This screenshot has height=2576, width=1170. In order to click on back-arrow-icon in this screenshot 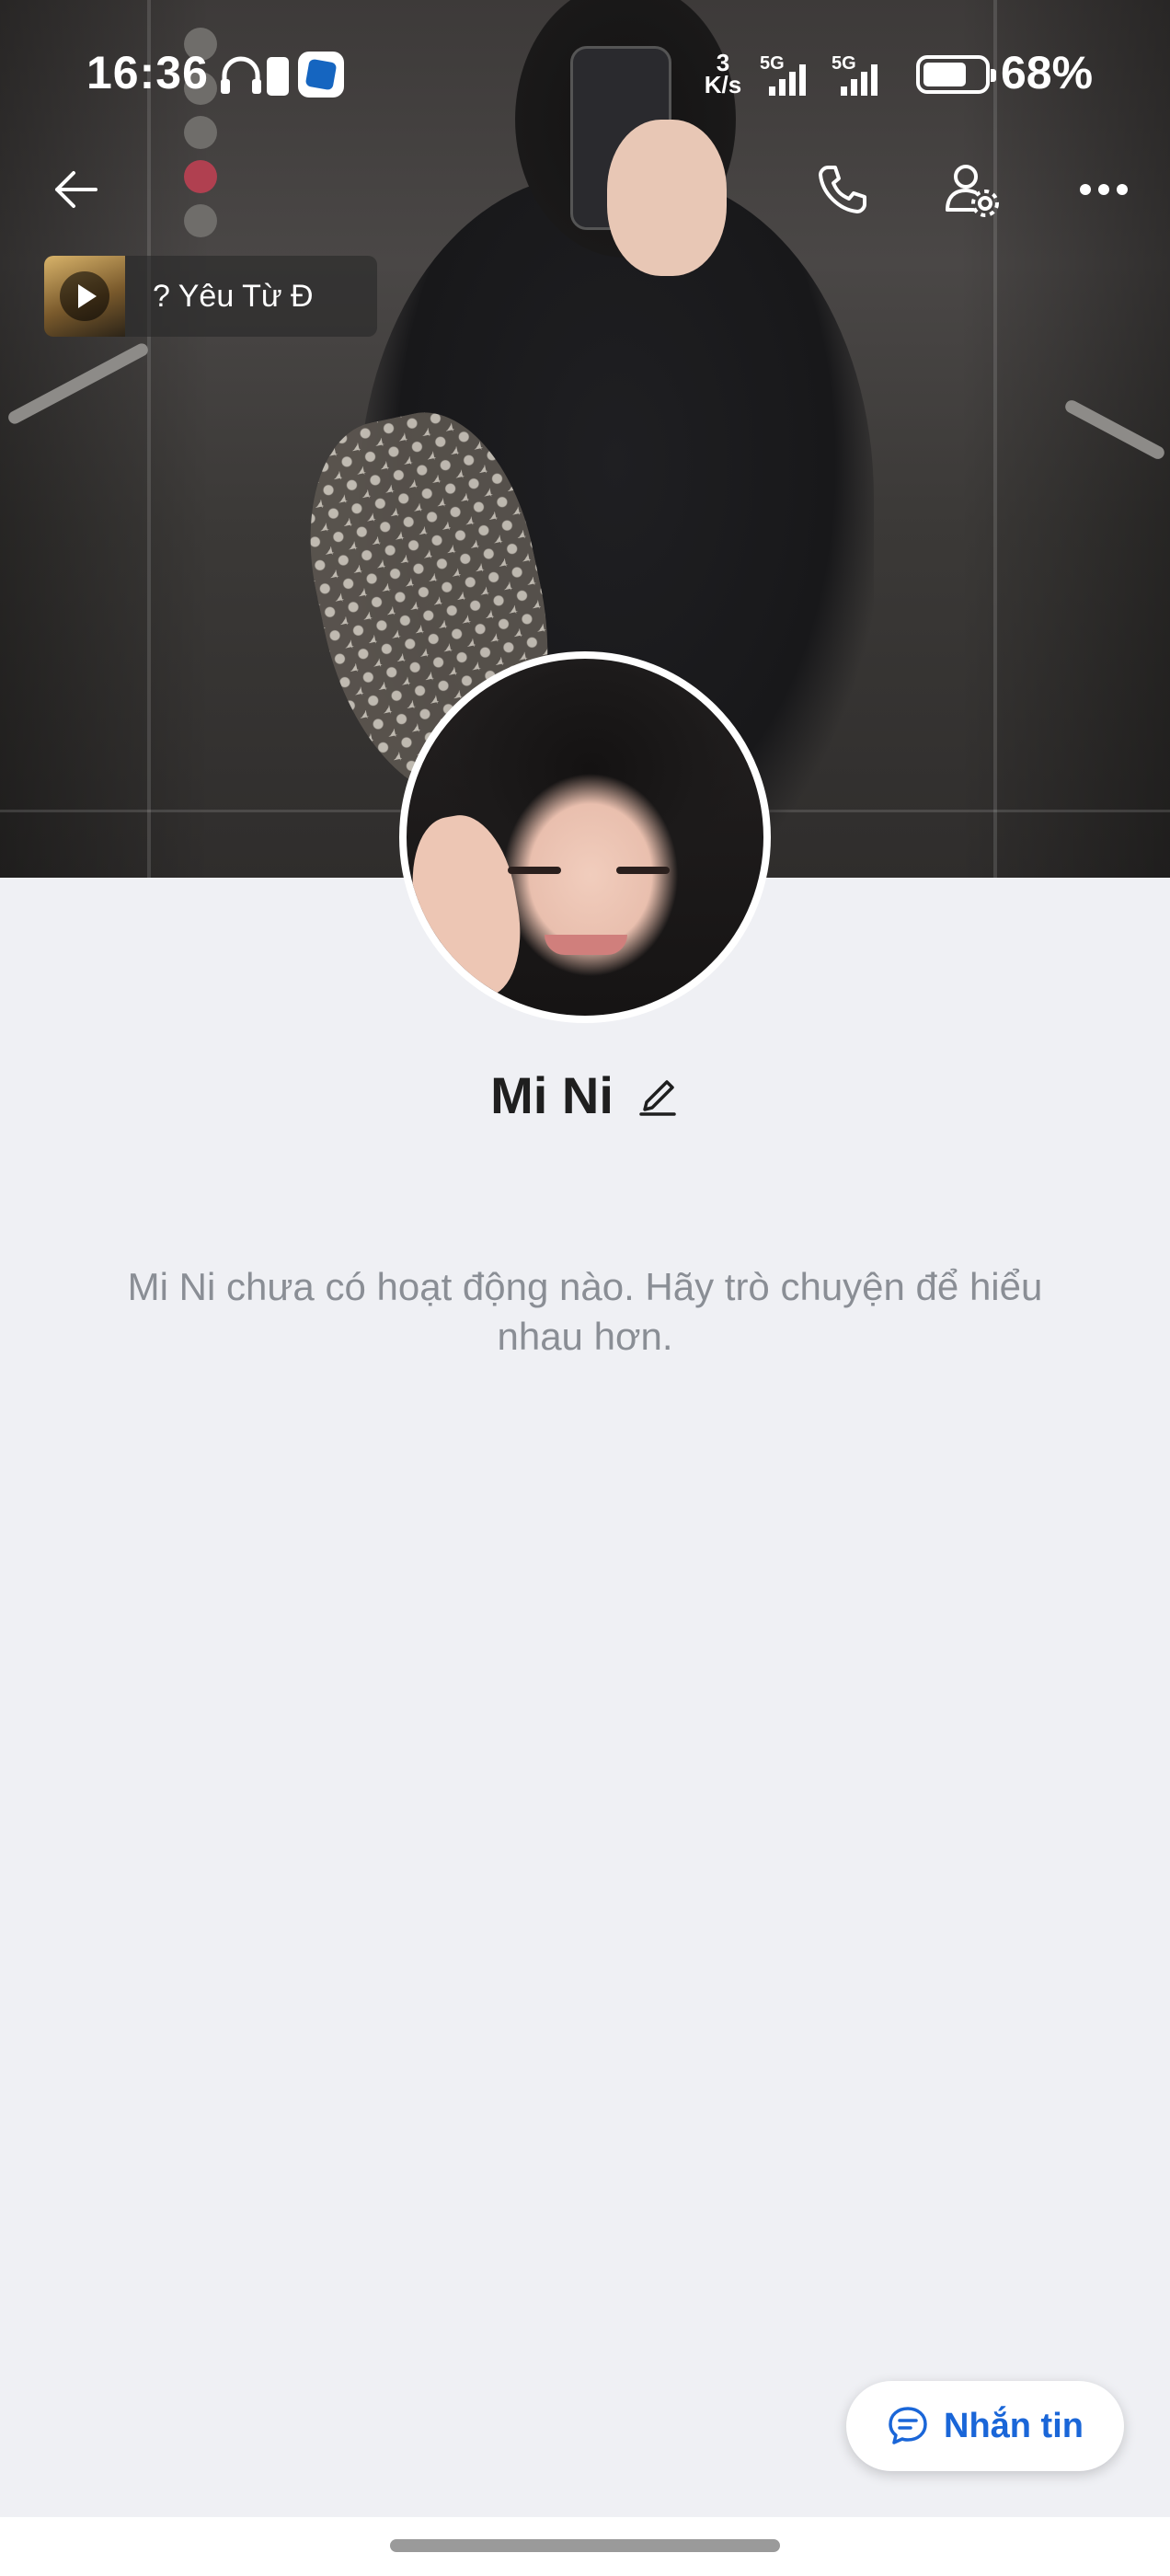, I will do `click(76, 189)`.